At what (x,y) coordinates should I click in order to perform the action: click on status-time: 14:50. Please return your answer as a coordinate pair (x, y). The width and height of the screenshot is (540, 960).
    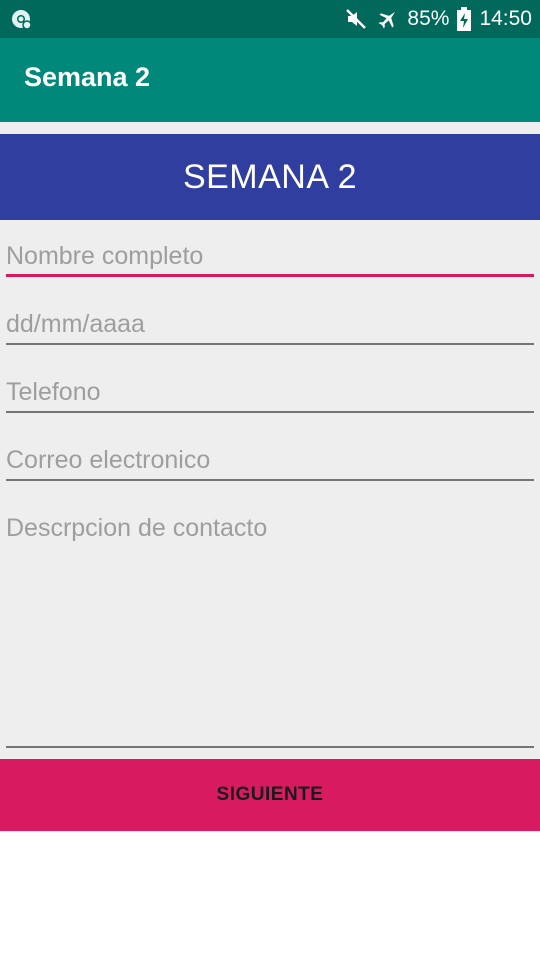
    Looking at the image, I should click on (505, 18).